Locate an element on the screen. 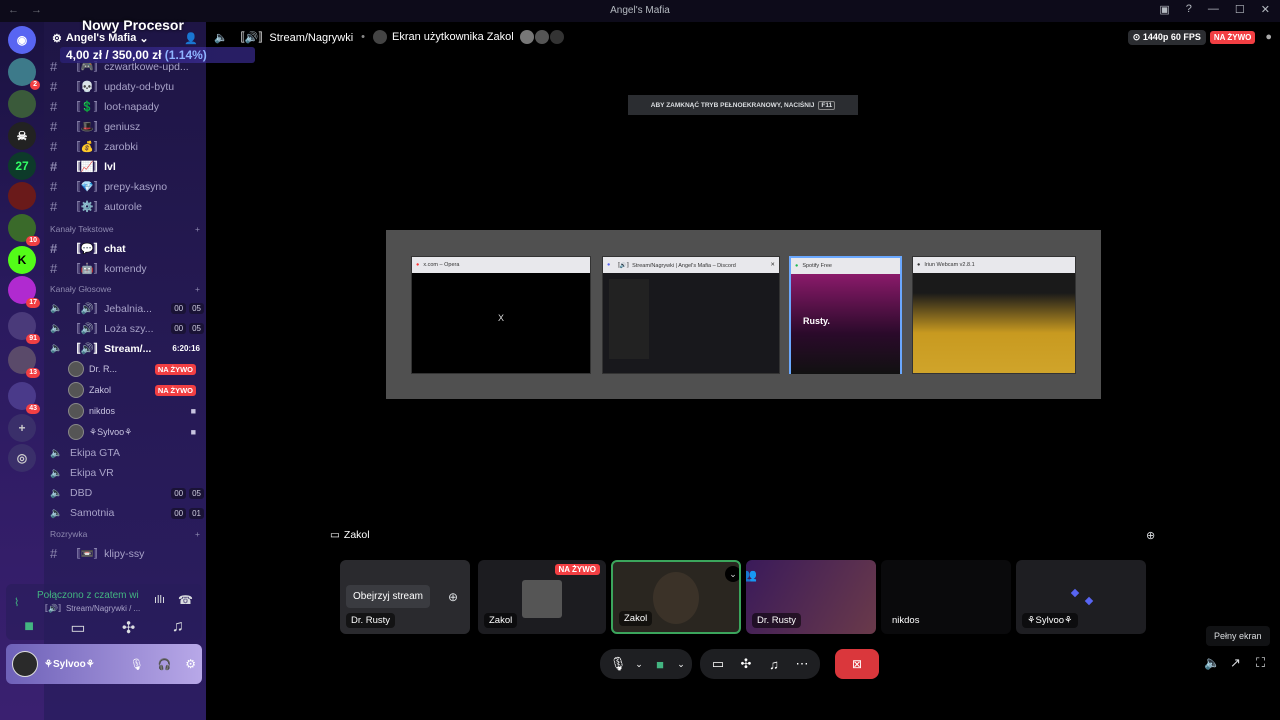 The height and width of the screenshot is (720, 1280). live-badge: NA ŻYWO is located at coordinates (175, 390).